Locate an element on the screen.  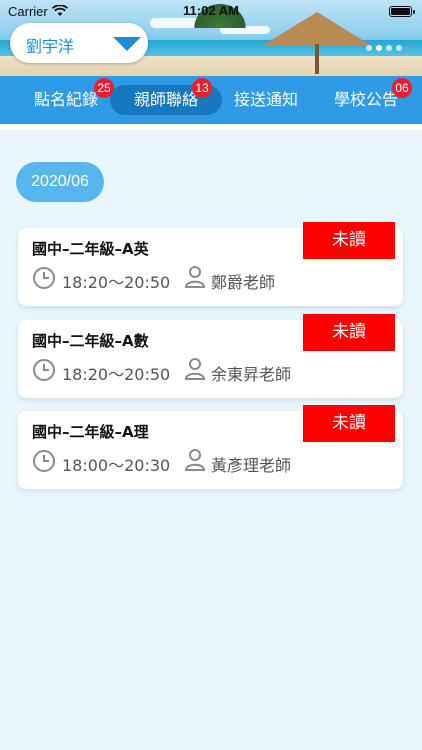
battery-icon is located at coordinates (402, 11).